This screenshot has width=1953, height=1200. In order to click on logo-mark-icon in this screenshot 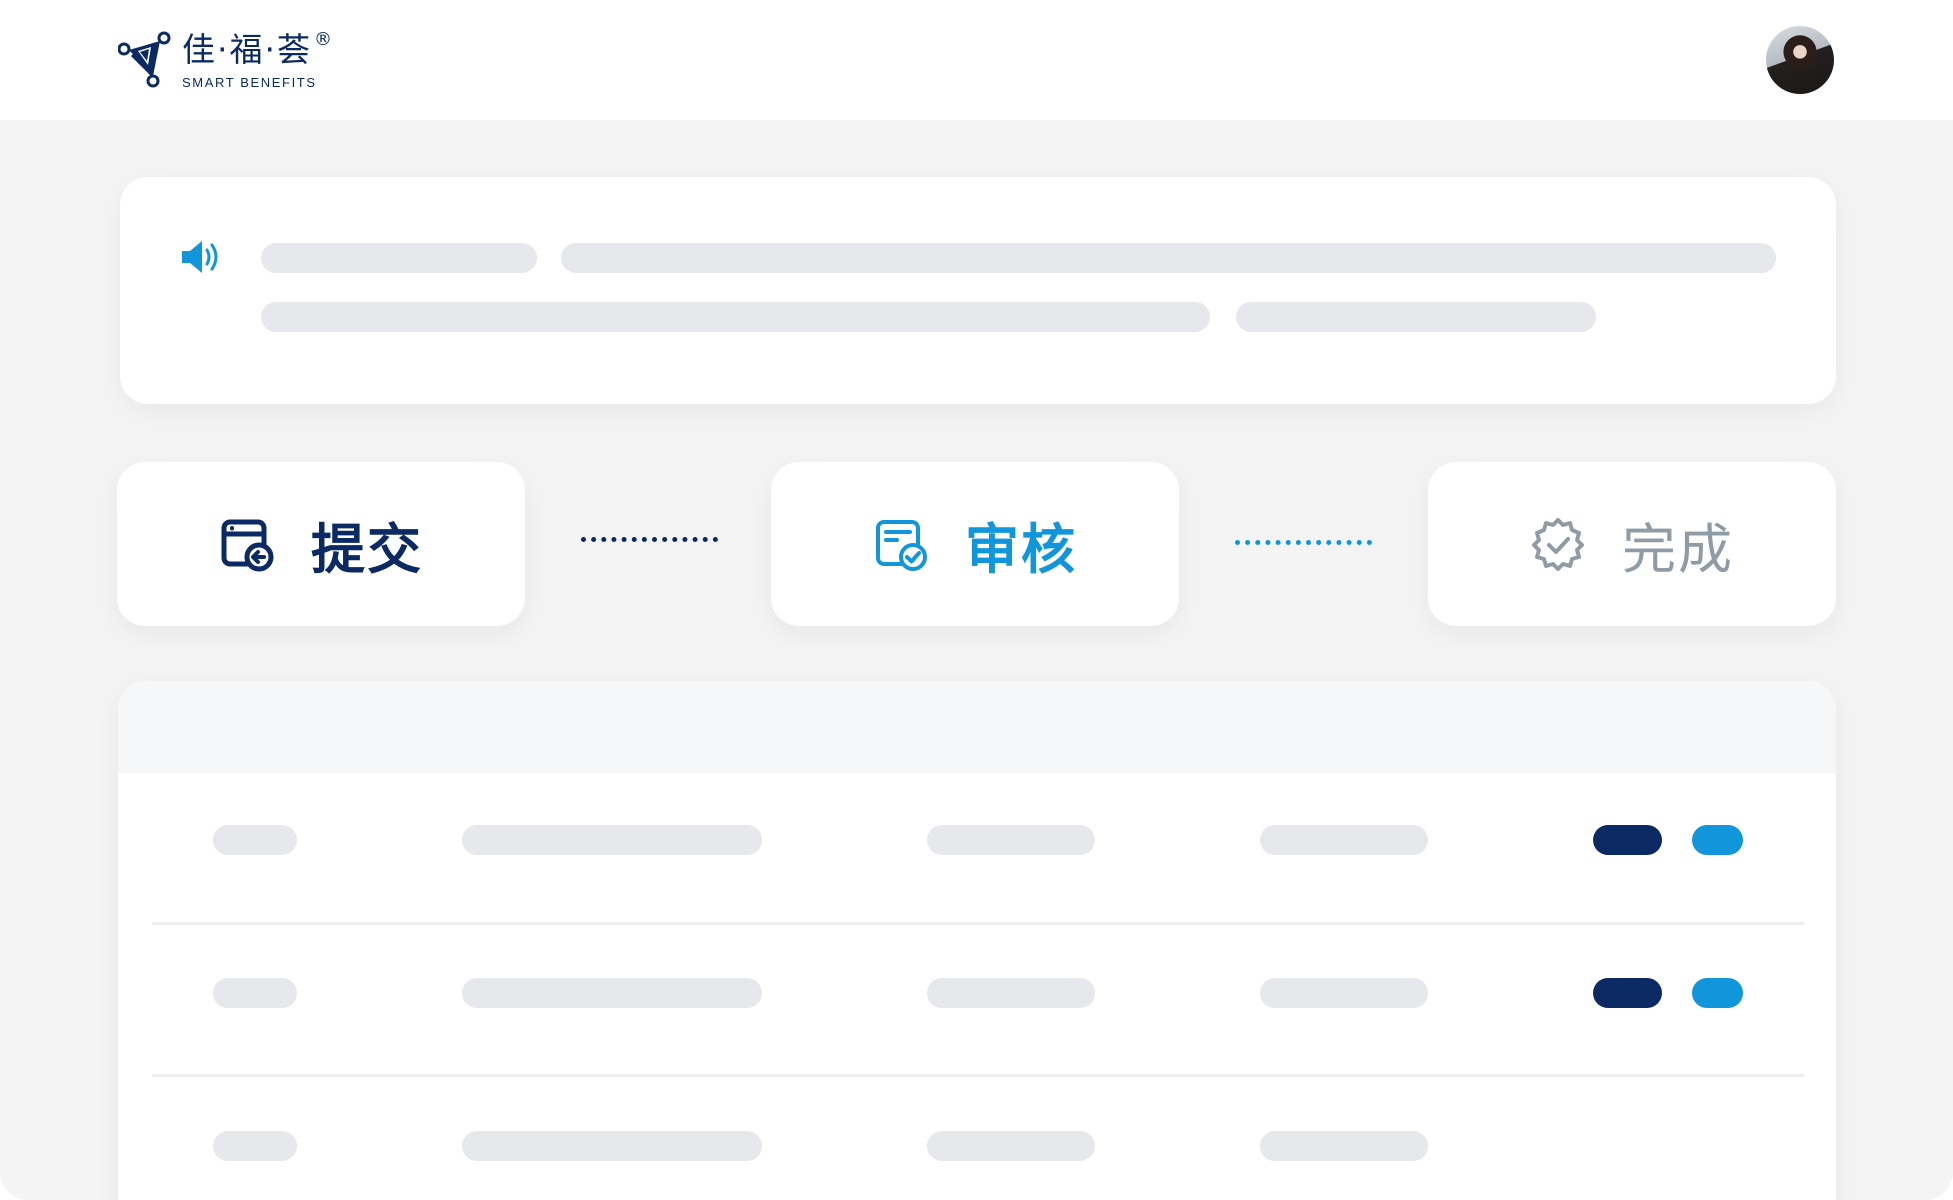, I will do `click(144, 59)`.